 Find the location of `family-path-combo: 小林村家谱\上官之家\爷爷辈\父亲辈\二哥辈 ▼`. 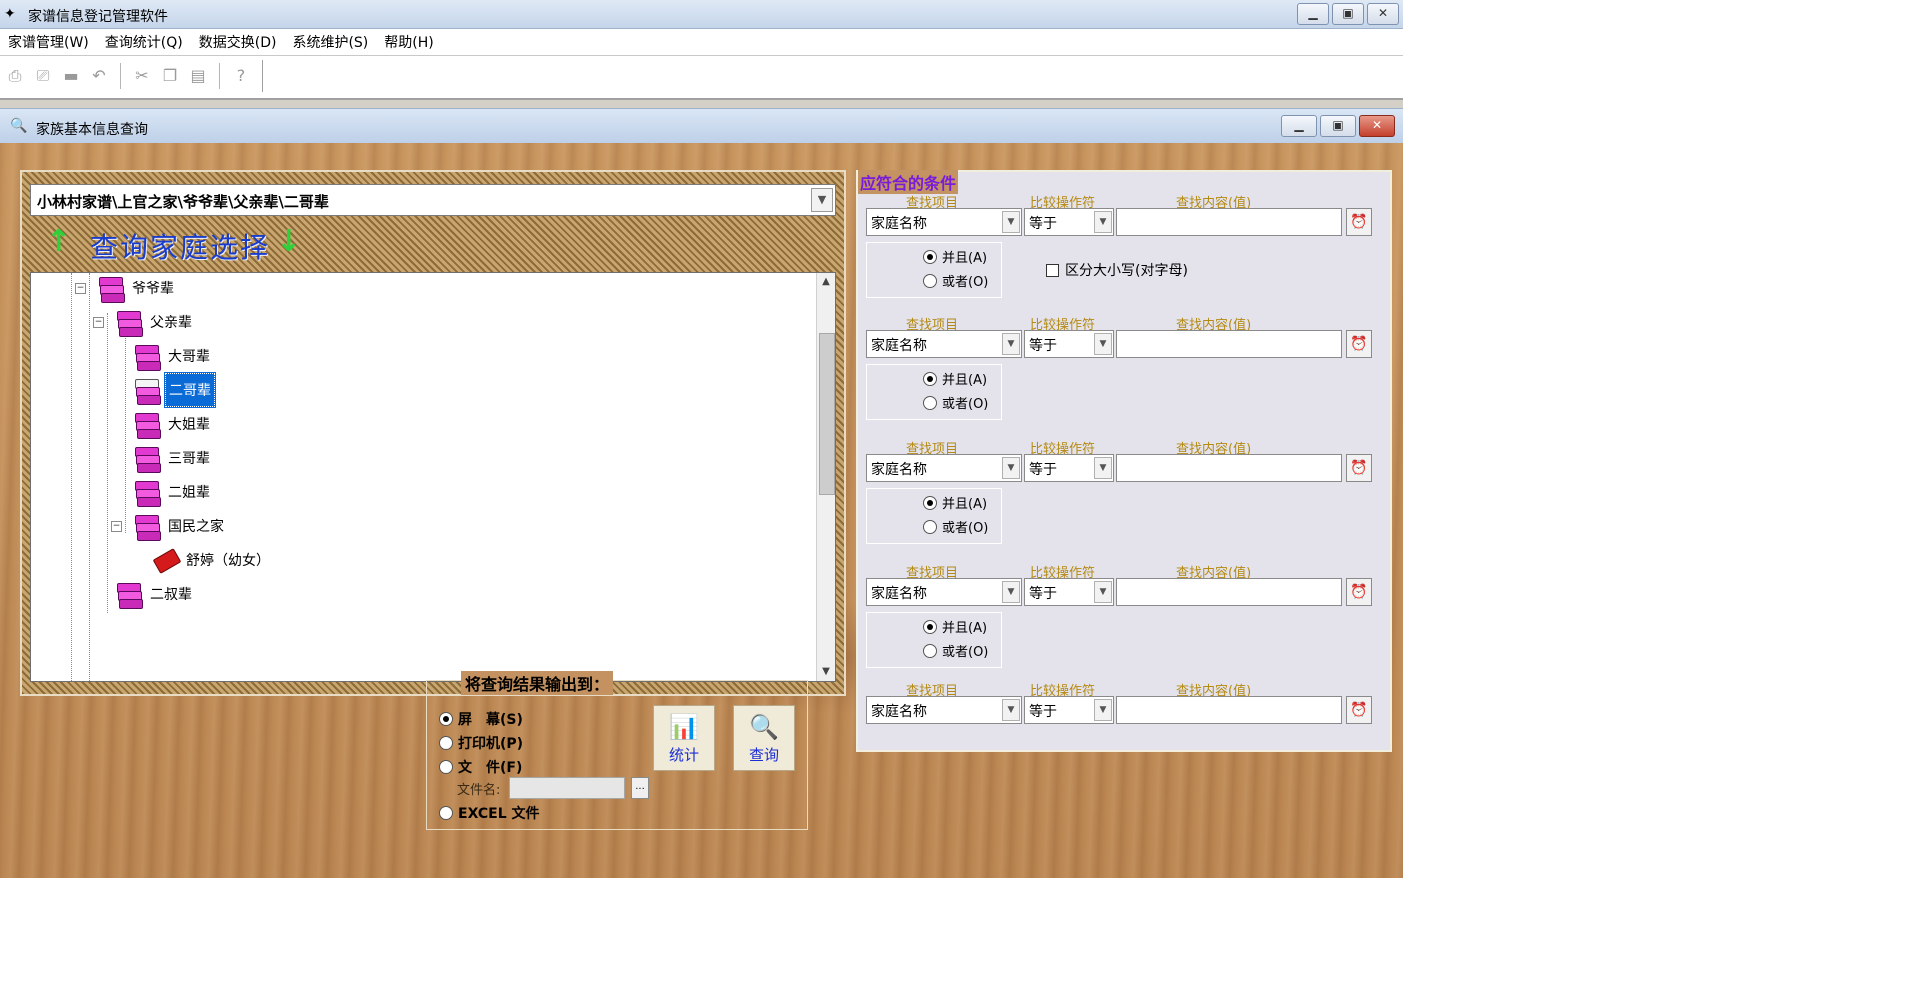

family-path-combo: 小林村家谱\上官之家\爷爷辈\父亲辈\二哥辈 ▼ is located at coordinates (433, 200).